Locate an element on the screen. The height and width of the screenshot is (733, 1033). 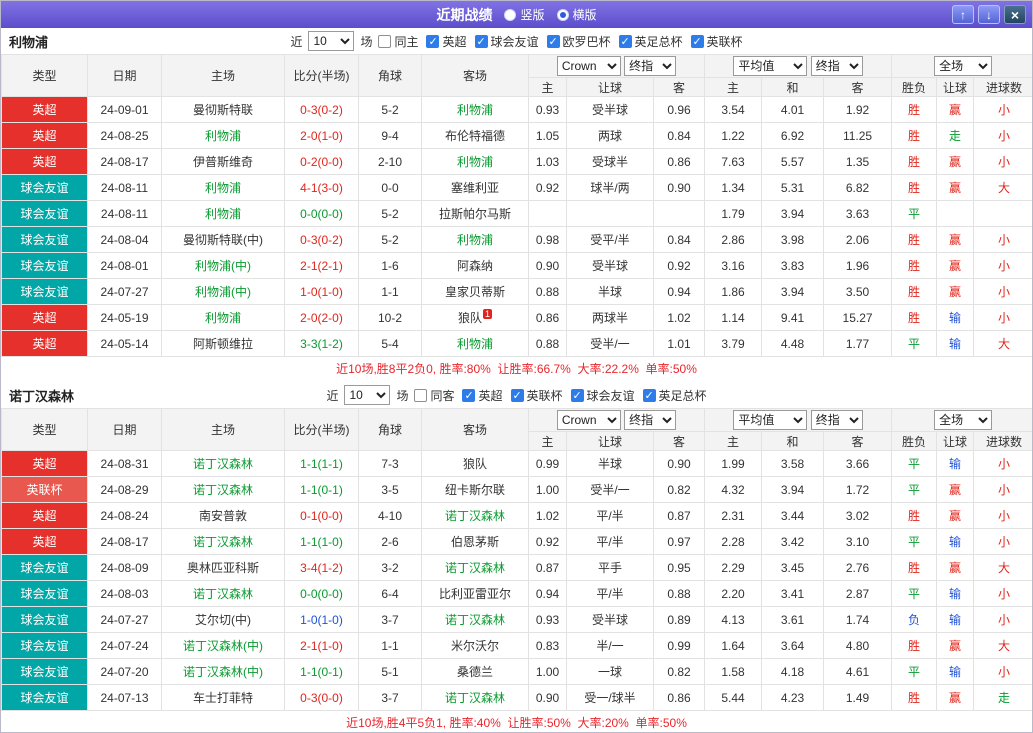
euro-draw-odds: 4.23 is located at coordinates (793, 697).